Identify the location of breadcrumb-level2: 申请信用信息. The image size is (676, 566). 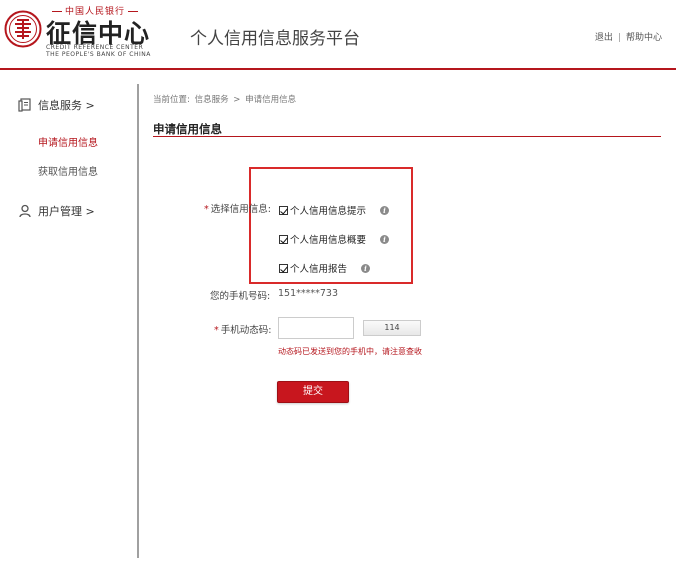
(271, 100).